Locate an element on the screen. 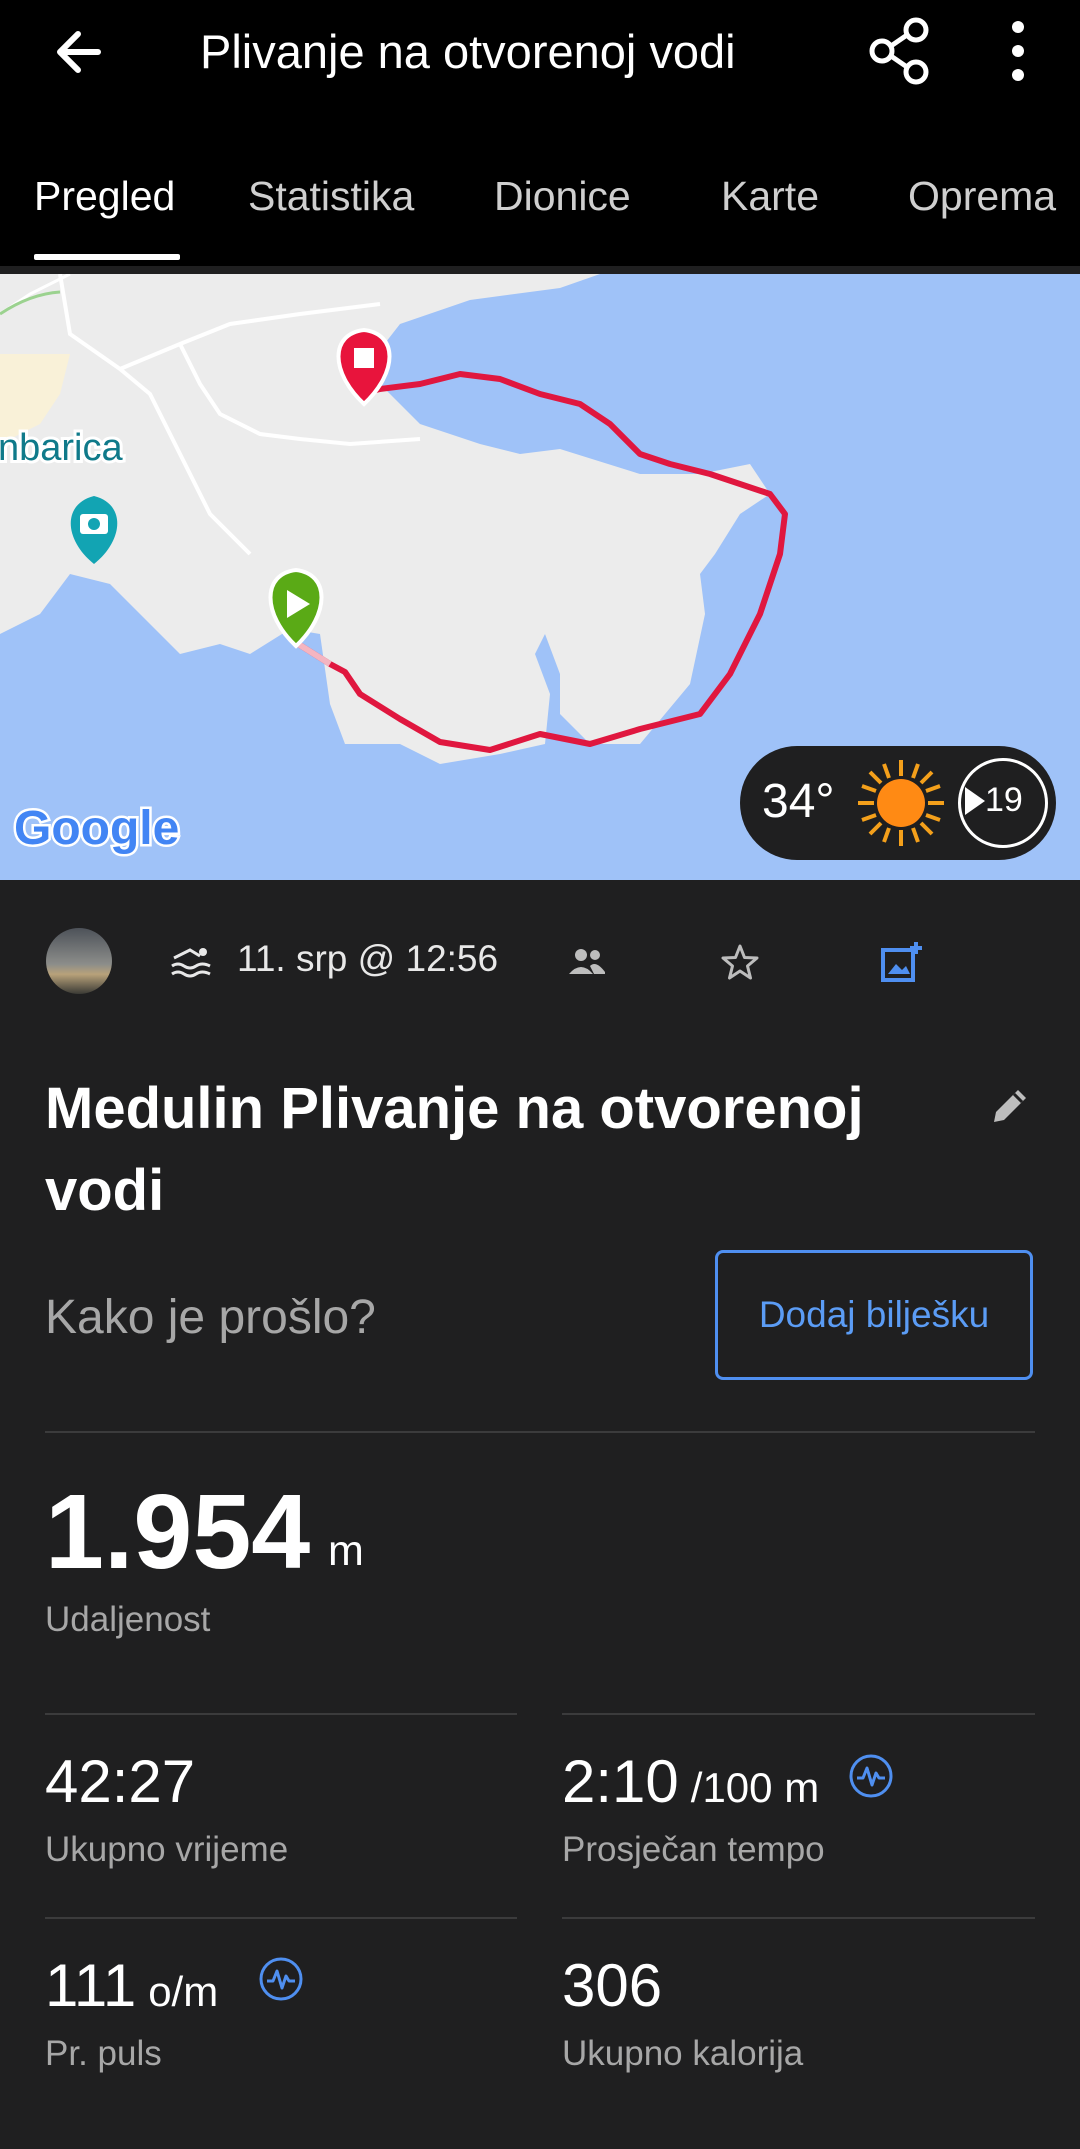  tab-statistics: Statistika is located at coordinates (331, 196).